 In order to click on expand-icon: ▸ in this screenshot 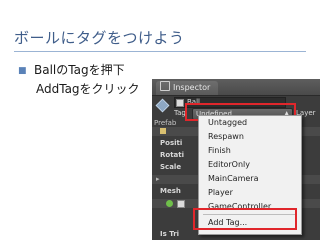, I will do `click(158, 179)`.